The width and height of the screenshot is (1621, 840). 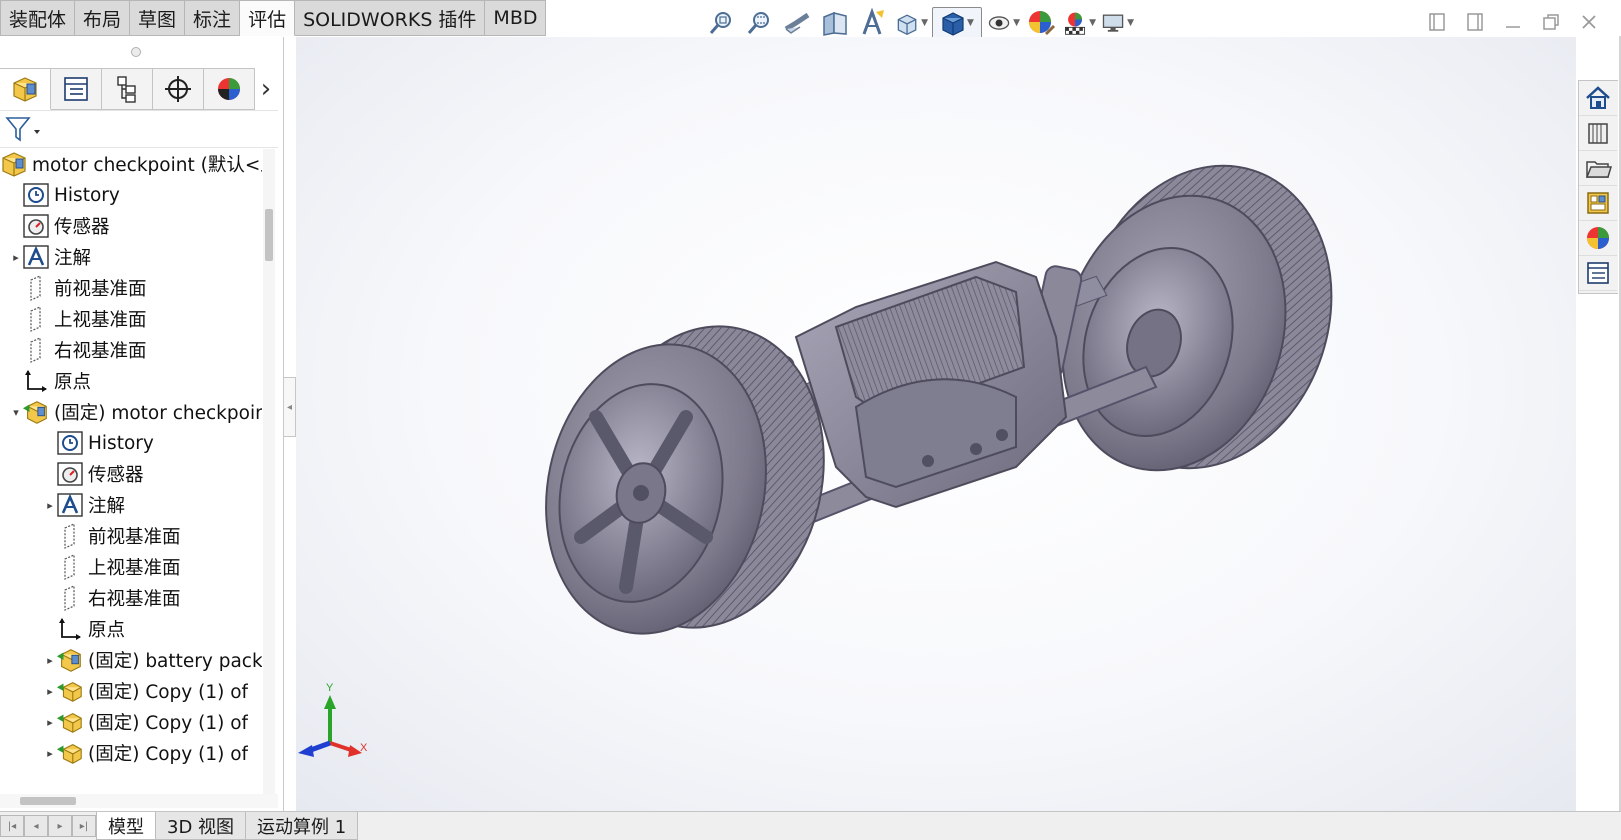 I want to click on tab-model: 模型, so click(x=126, y=826).